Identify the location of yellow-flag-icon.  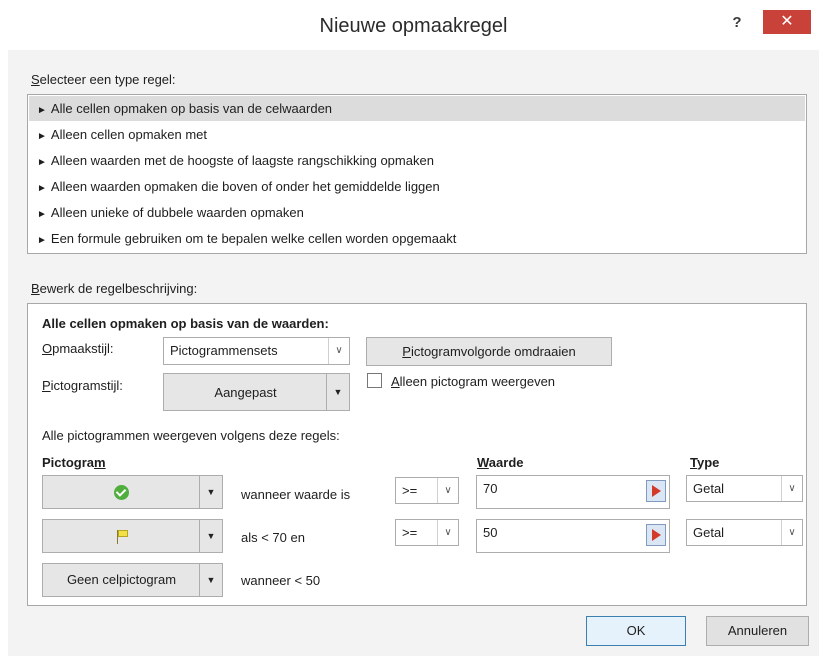
(122, 537).